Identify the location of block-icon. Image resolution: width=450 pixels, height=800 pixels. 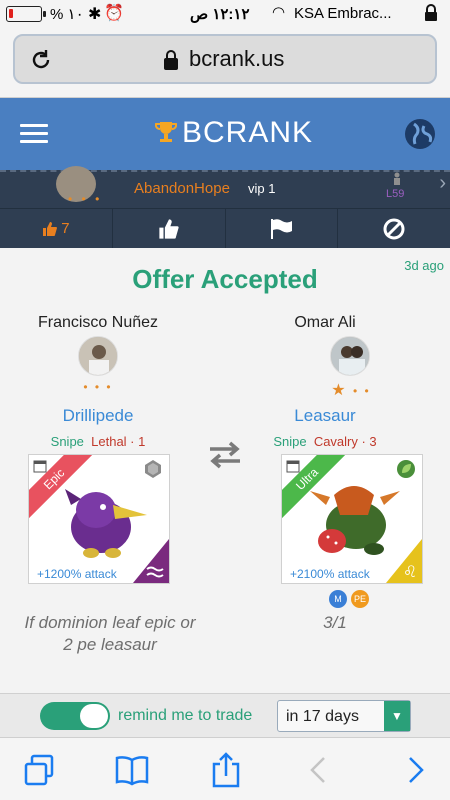
(394, 228).